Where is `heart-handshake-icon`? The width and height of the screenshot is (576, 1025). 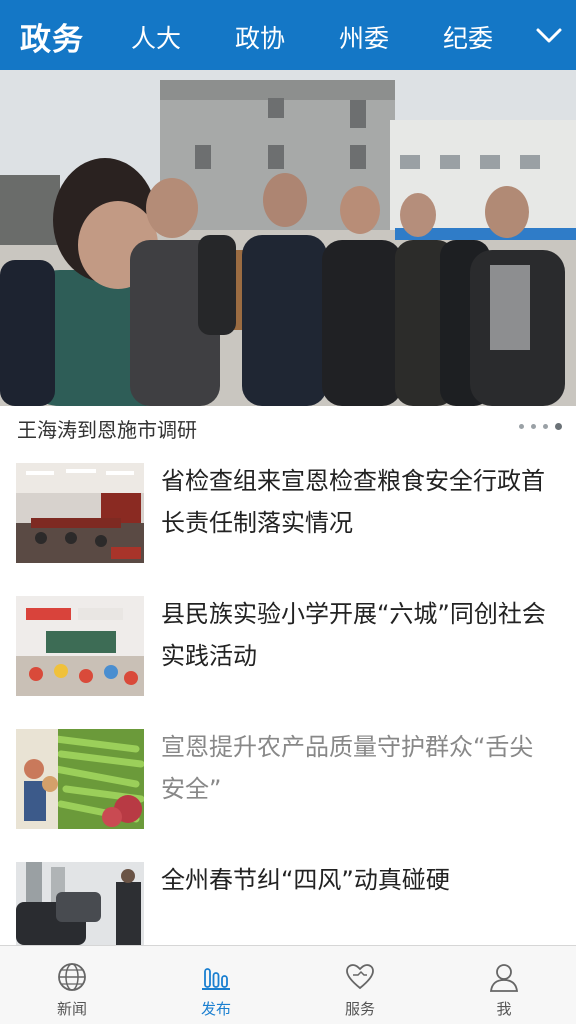
heart-handshake-icon is located at coordinates (360, 977).